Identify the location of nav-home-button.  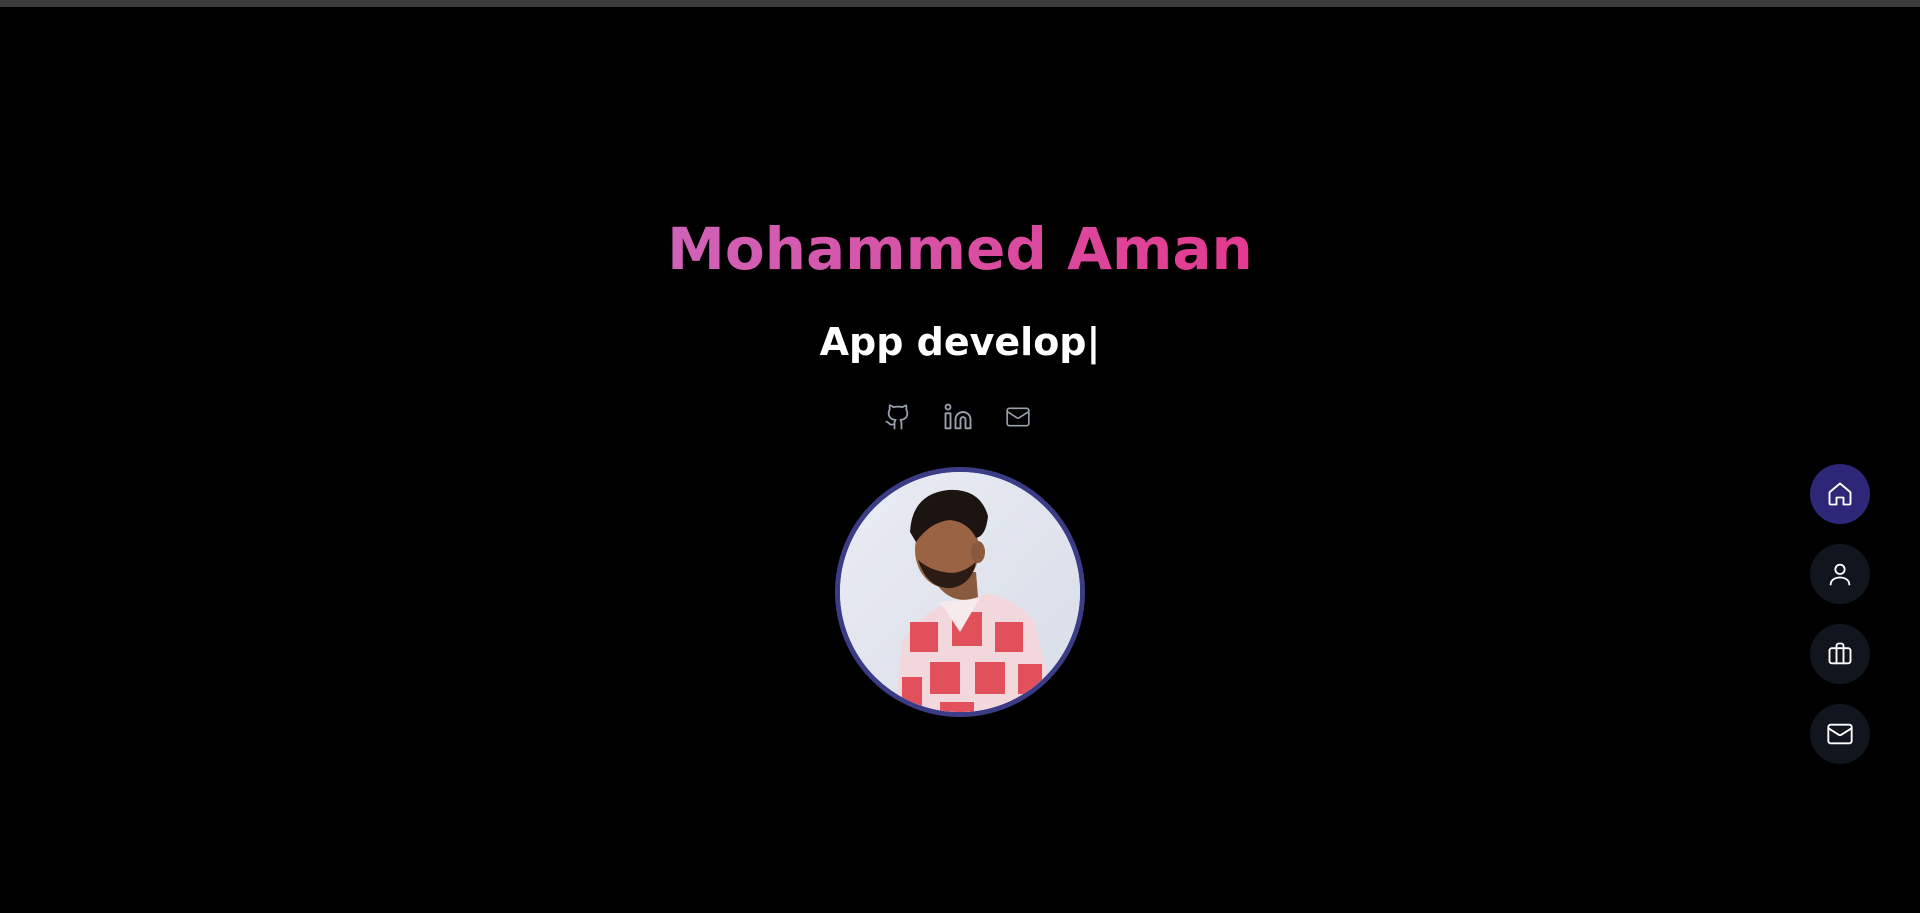
(1840, 494).